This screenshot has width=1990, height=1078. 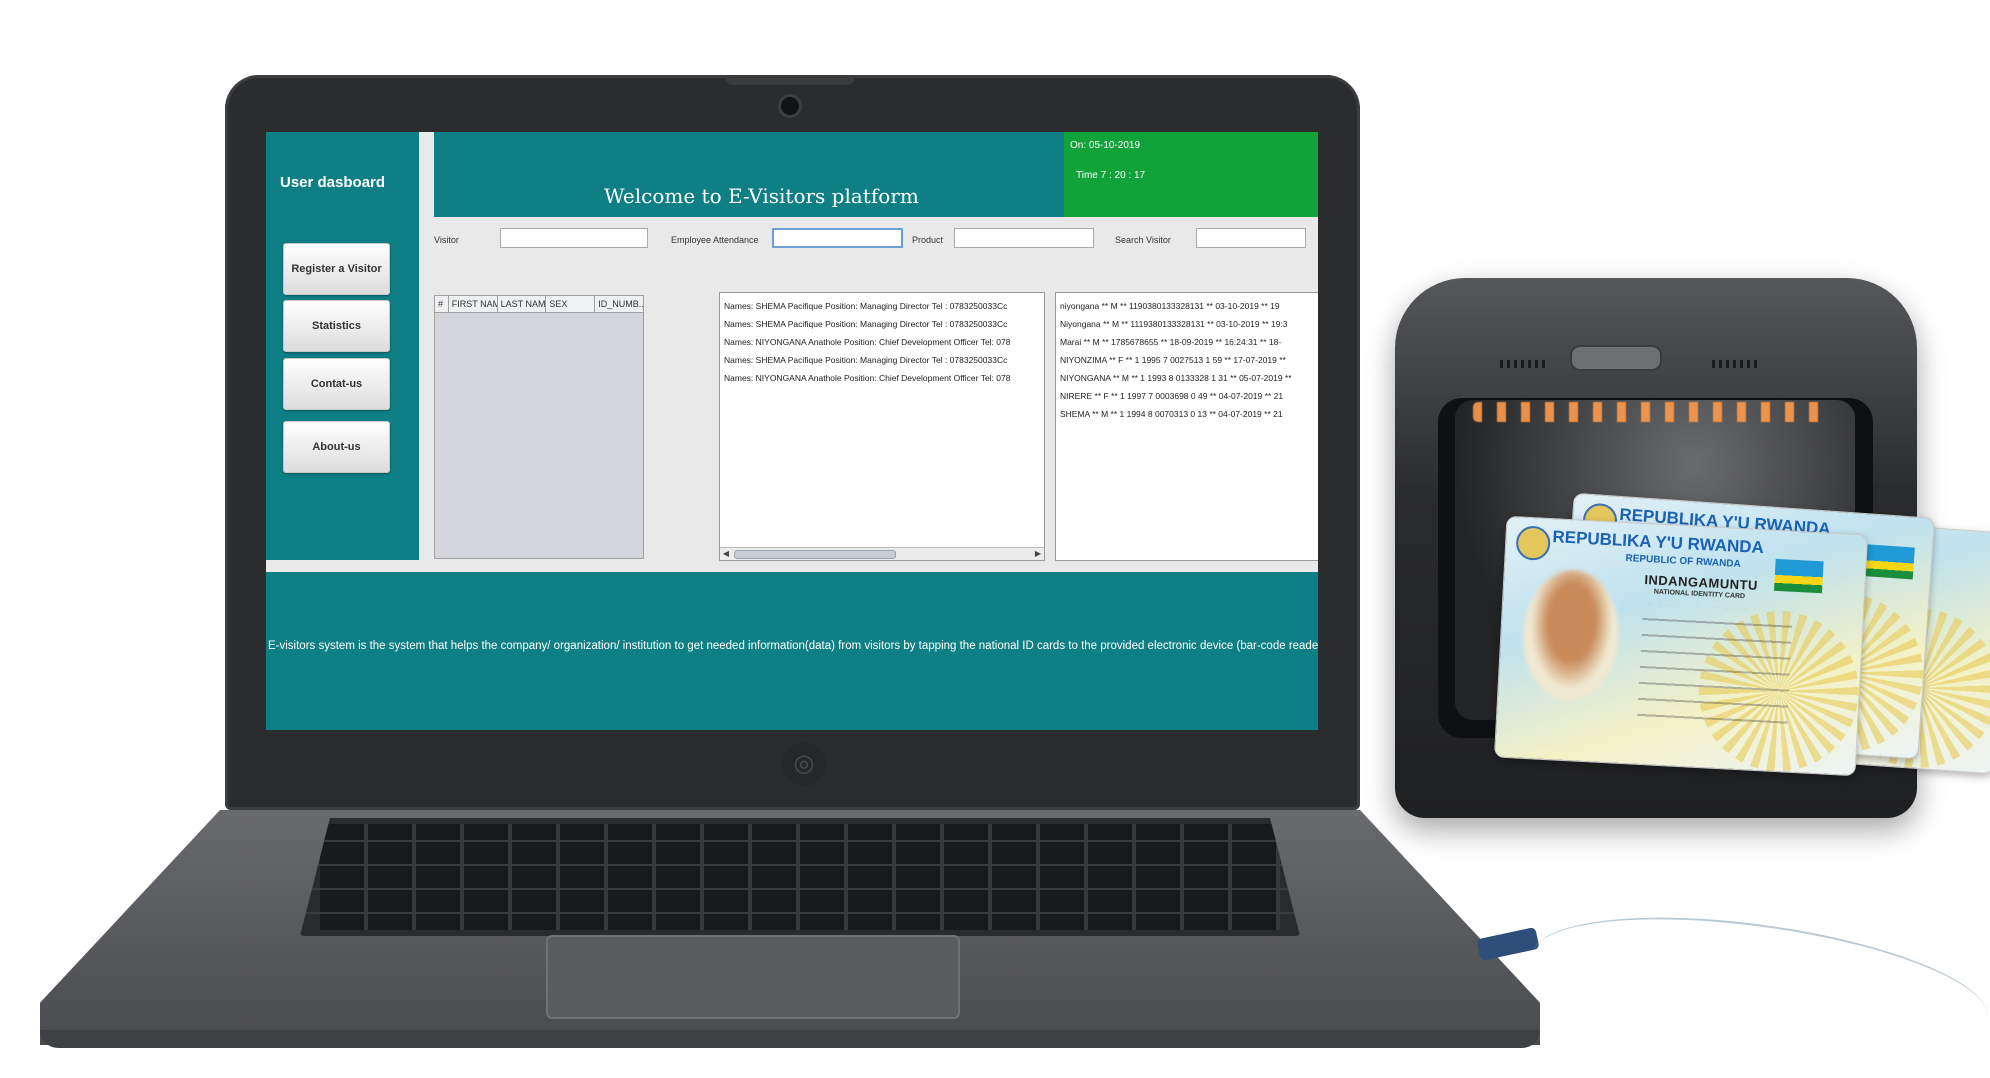 I want to click on product-label: Product, so click(x=928, y=240).